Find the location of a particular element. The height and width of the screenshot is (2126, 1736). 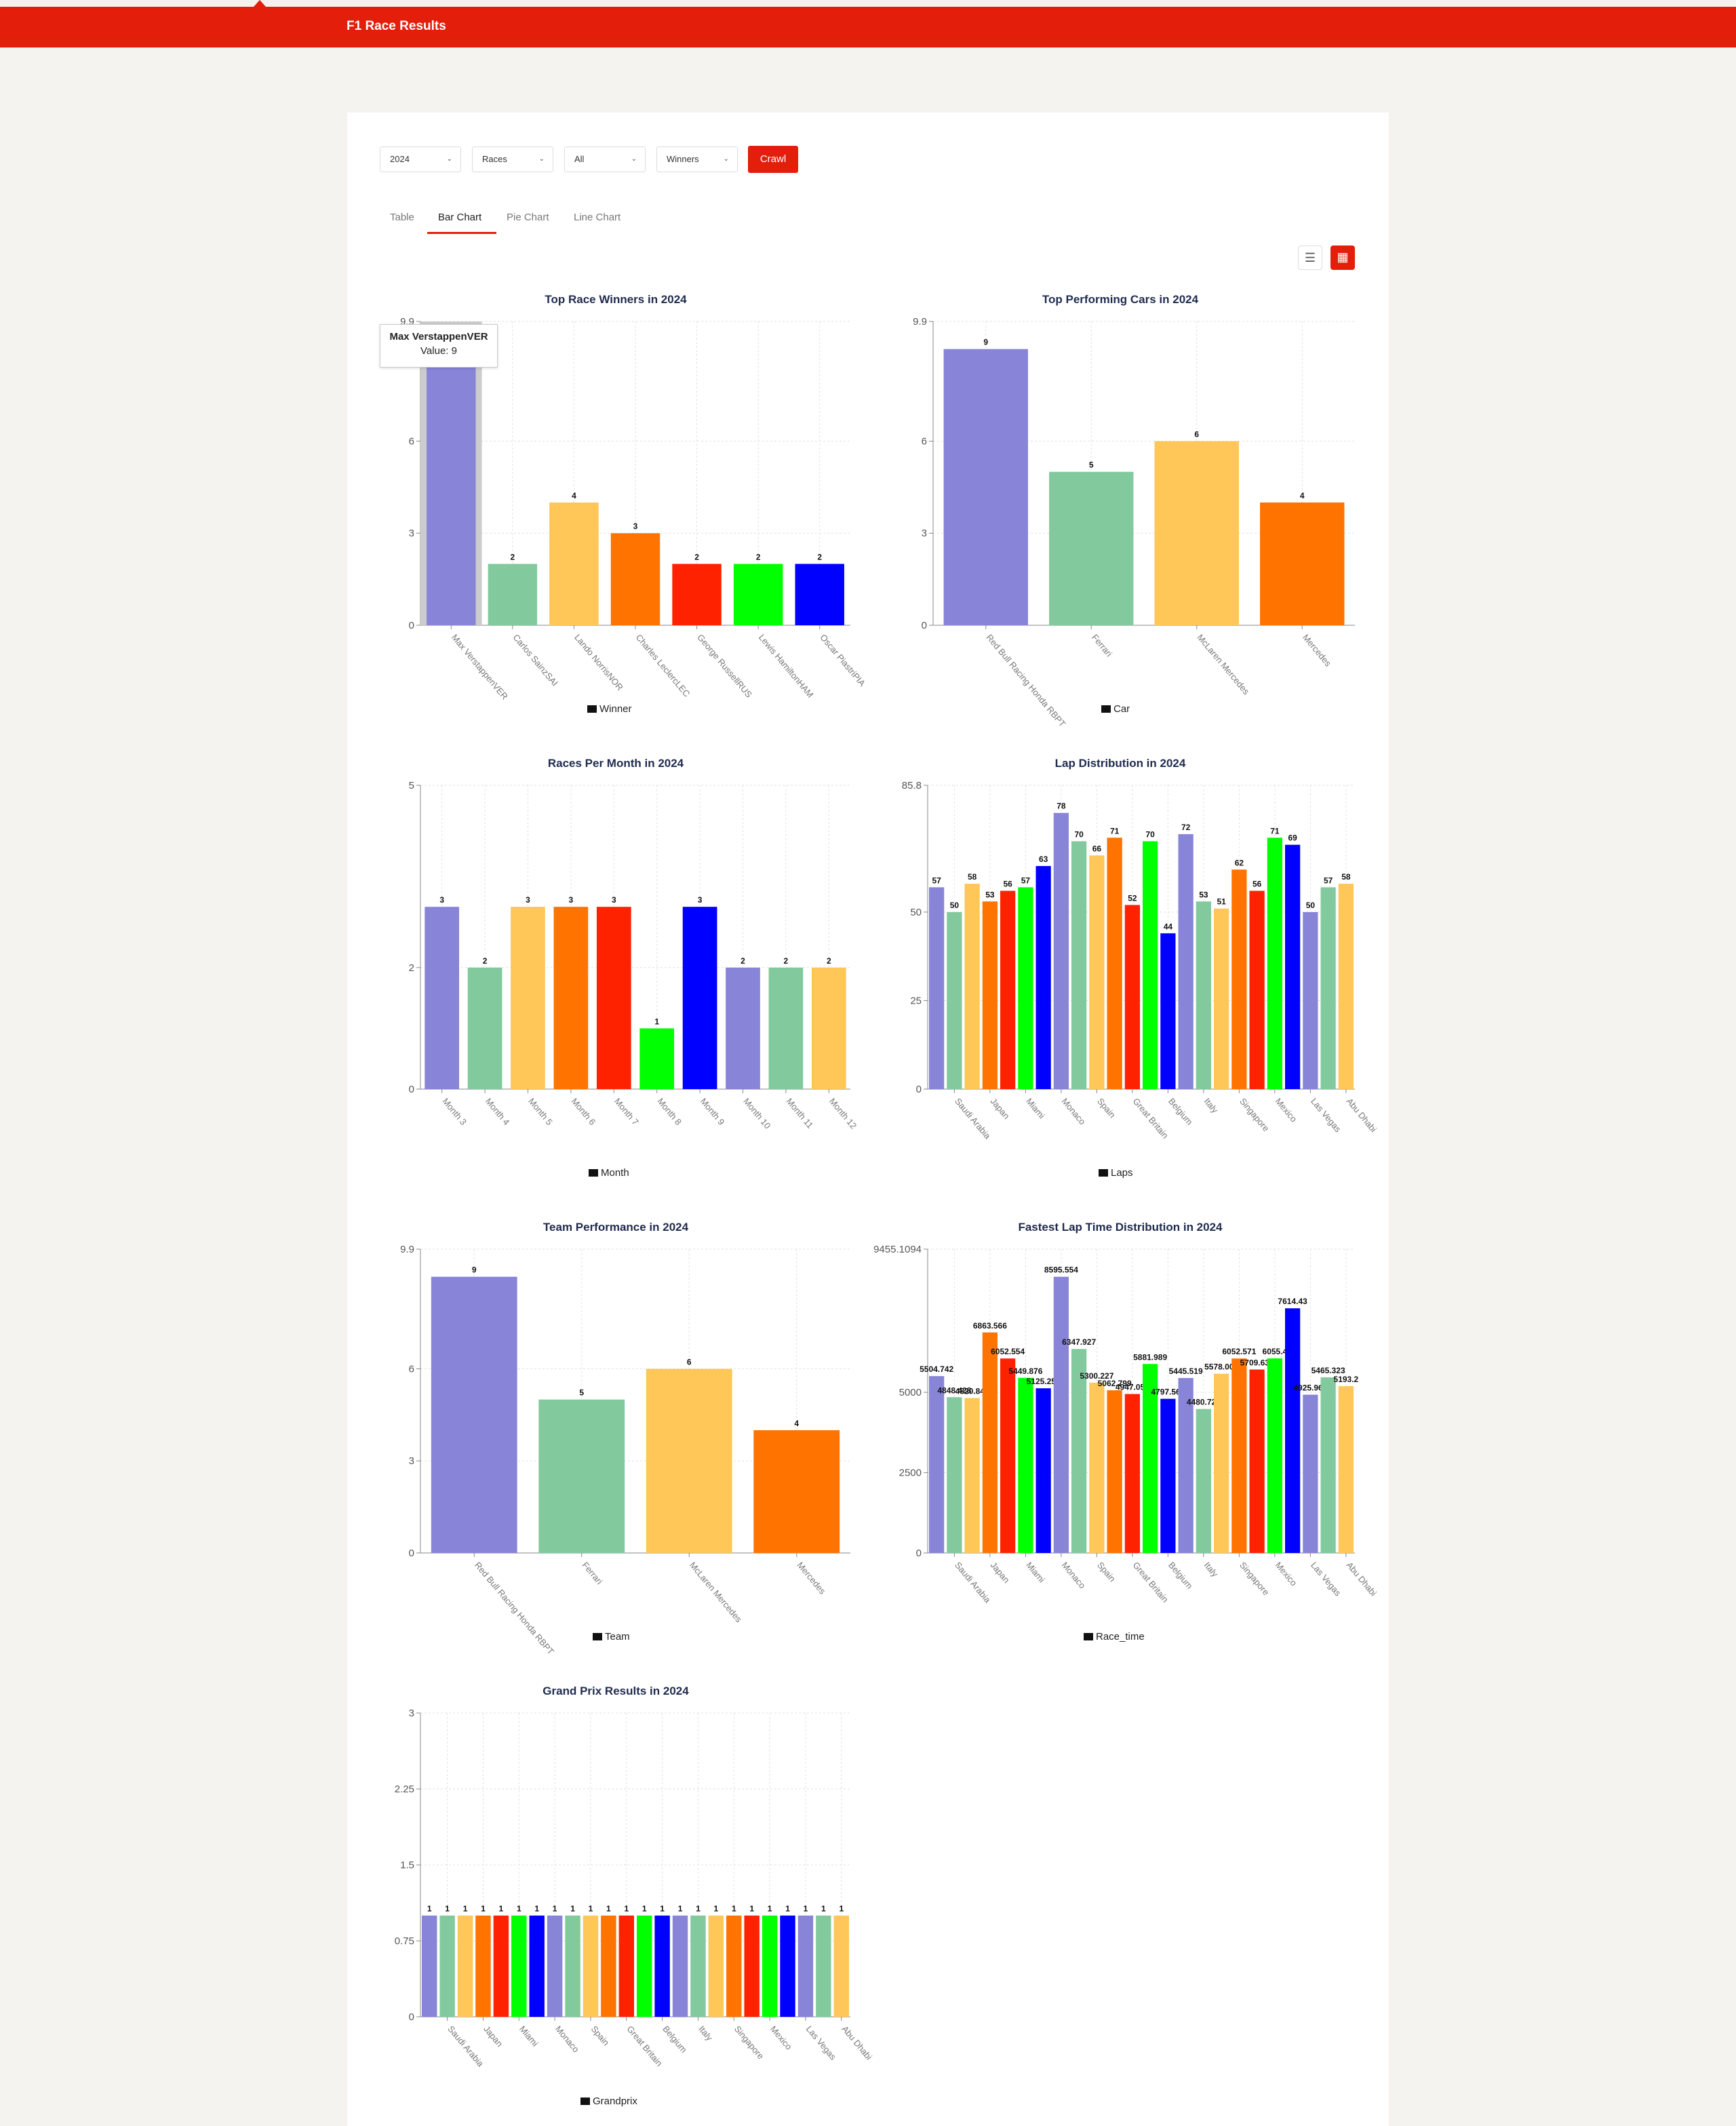

chart-legend: Month is located at coordinates (609, 1173).